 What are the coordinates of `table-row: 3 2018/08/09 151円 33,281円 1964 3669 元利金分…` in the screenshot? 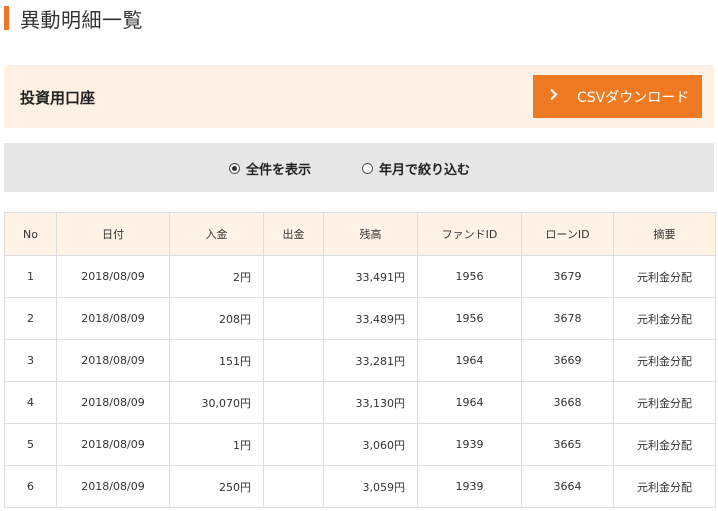 It's located at (360, 360).